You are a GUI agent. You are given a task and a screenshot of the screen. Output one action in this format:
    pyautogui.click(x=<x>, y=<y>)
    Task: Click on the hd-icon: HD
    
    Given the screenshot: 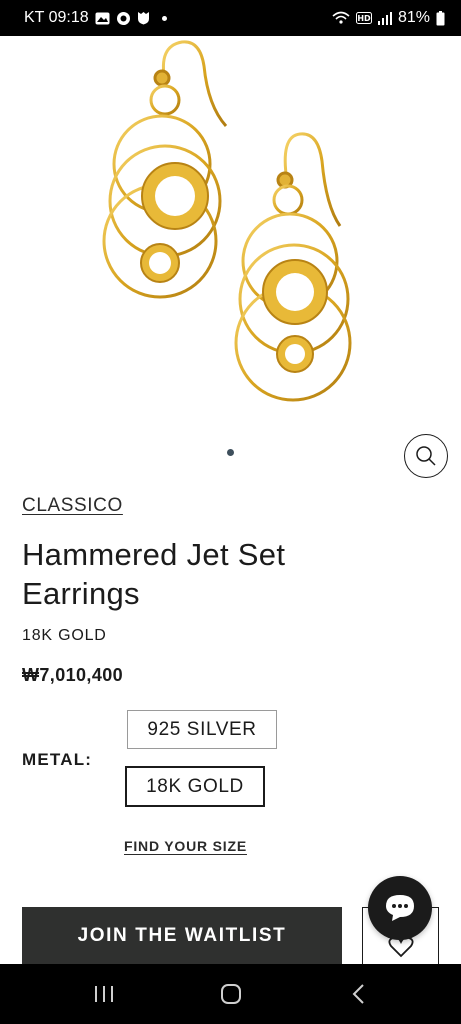 What is the action you would take?
    pyautogui.click(x=363, y=18)
    